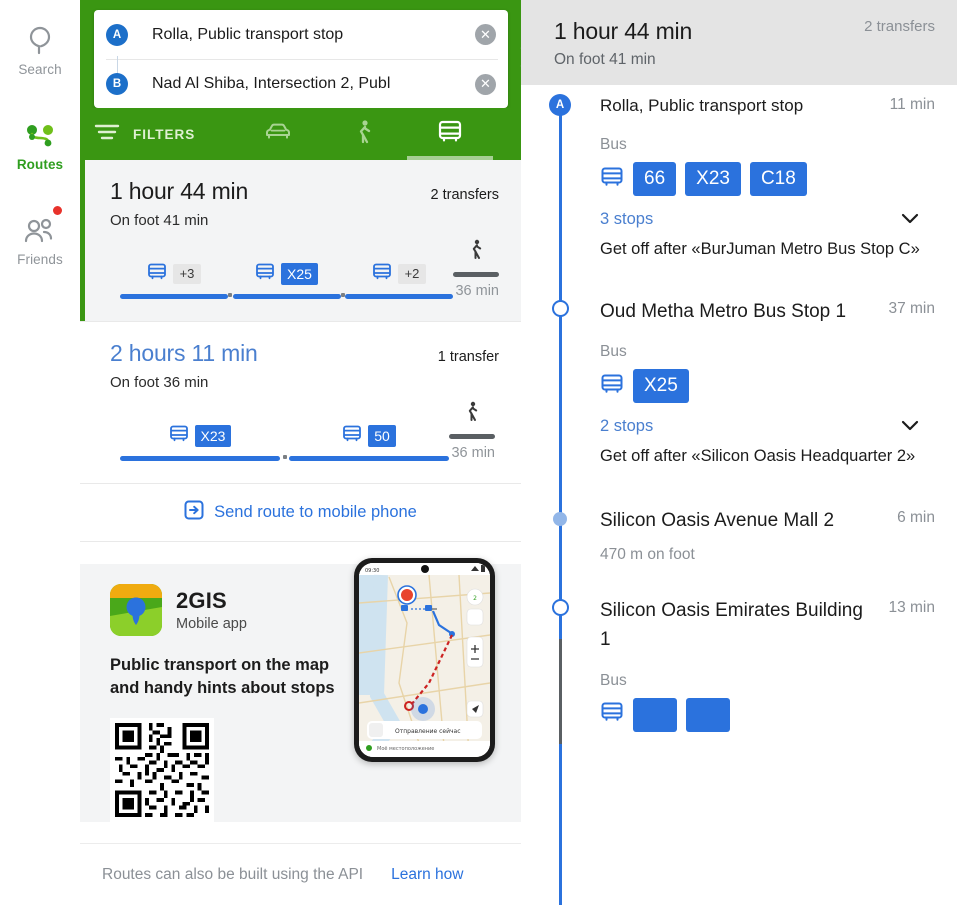  I want to click on pedestrian-icon, so click(364, 134).